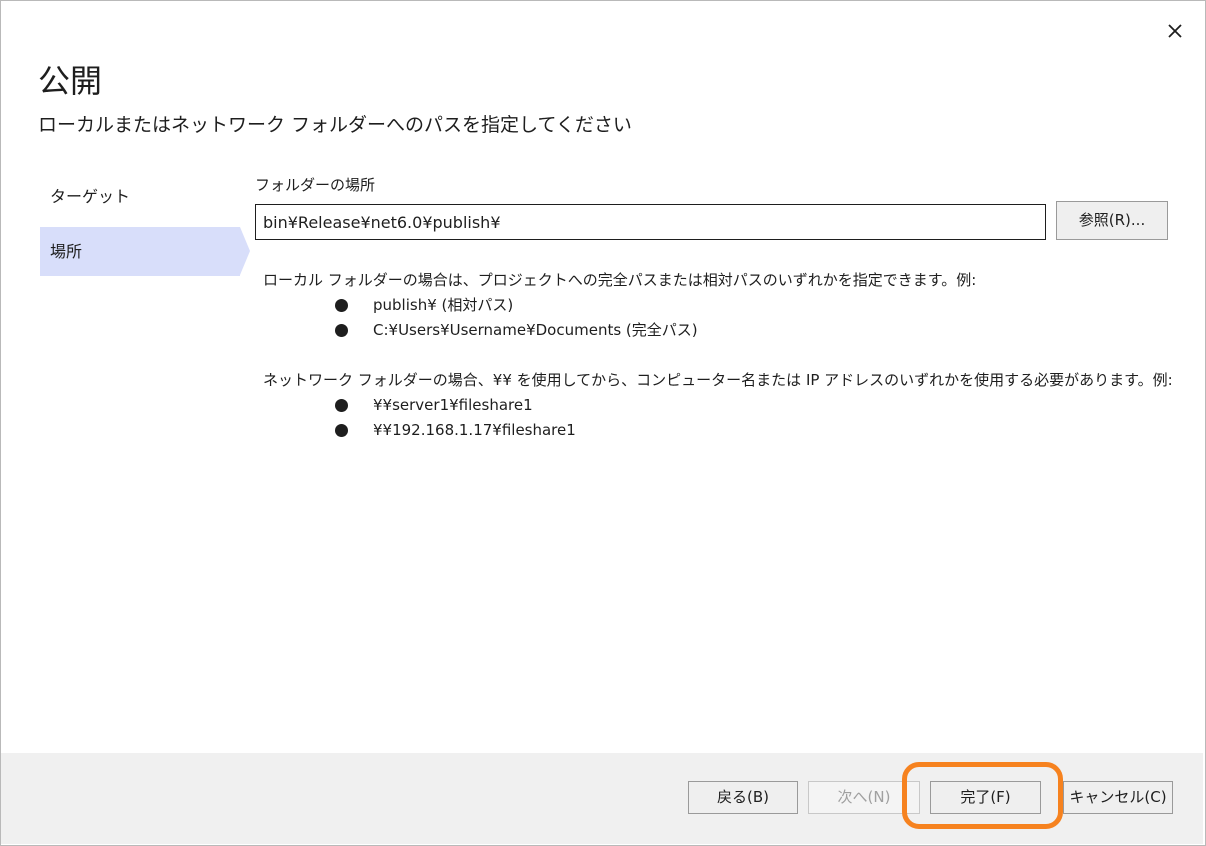 Image resolution: width=1206 pixels, height=846 pixels. I want to click on list-item: publish¥ (相対パス), so click(619, 305).